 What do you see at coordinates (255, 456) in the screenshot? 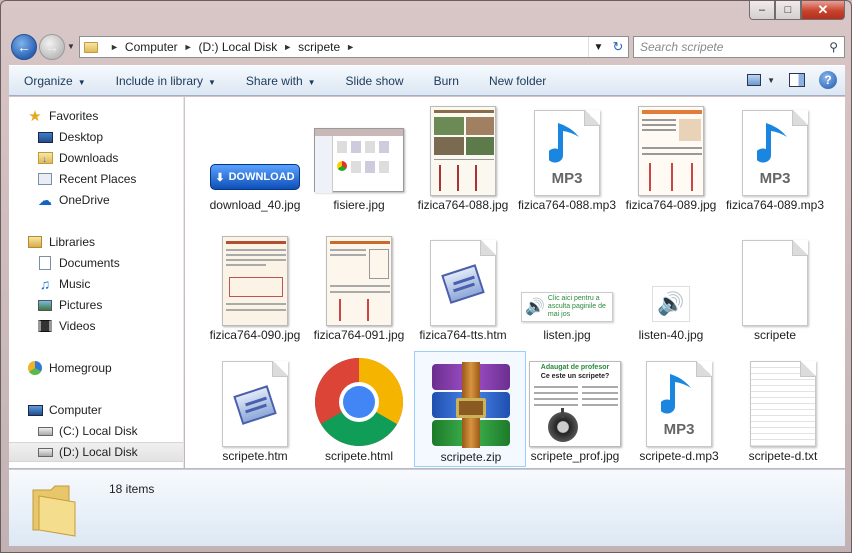
I see `file-name: scripete.htm` at bounding box center [255, 456].